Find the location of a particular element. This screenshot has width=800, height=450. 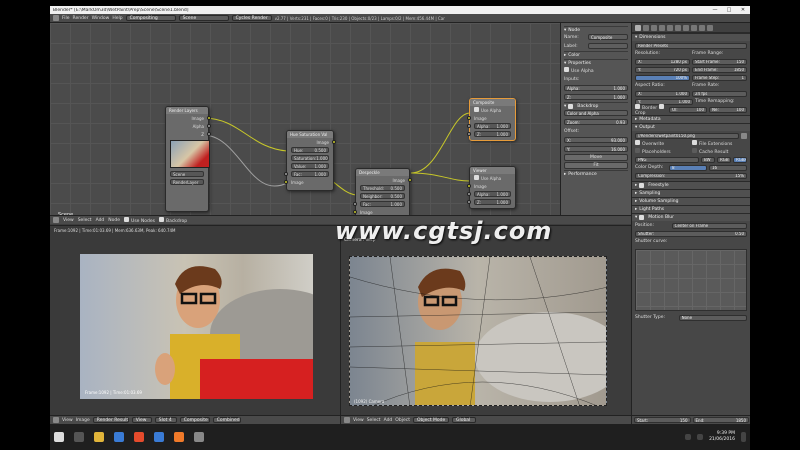

node-label-field is located at coordinates (608, 46).